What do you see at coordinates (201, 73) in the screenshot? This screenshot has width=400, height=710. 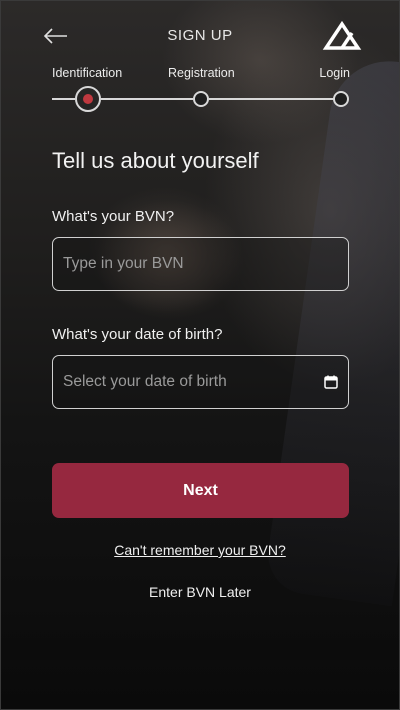 I see `step-label-registration: Registration` at bounding box center [201, 73].